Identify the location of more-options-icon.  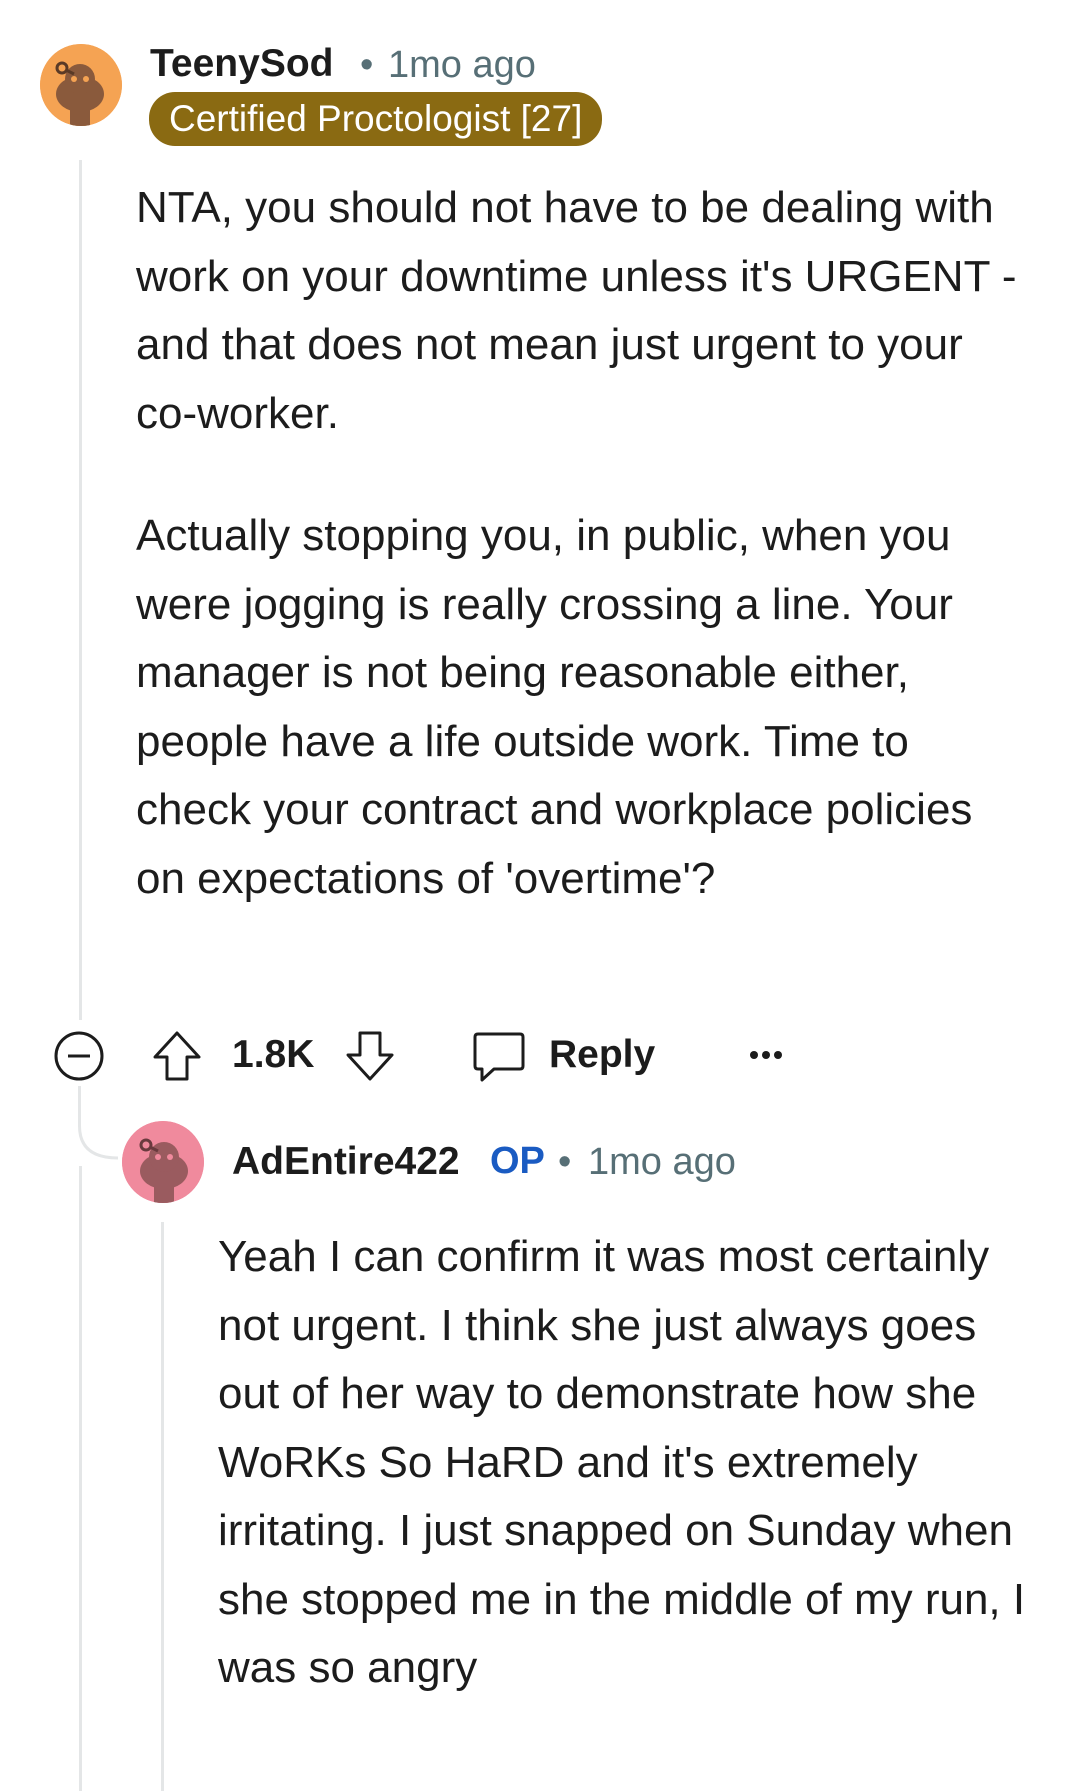
(766, 1055).